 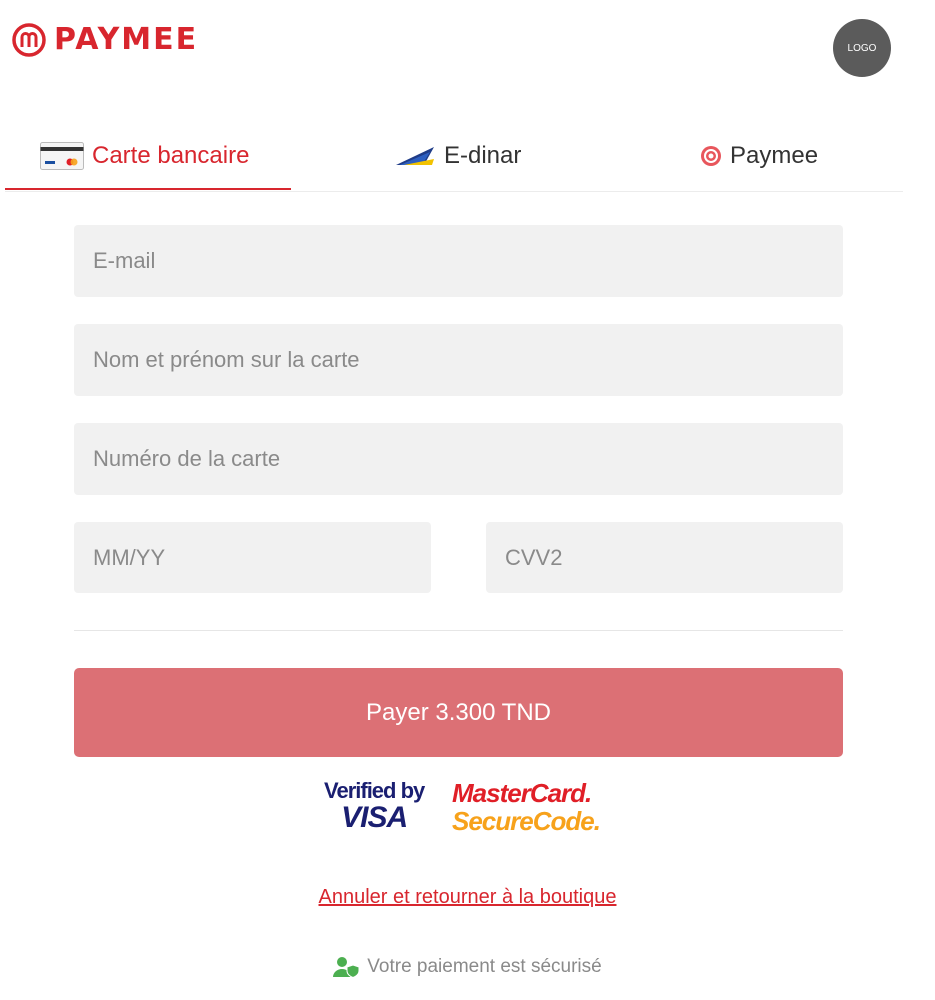 What do you see at coordinates (484, 966) in the screenshot?
I see `secure-payment-text: Votre paiement est sécurisé` at bounding box center [484, 966].